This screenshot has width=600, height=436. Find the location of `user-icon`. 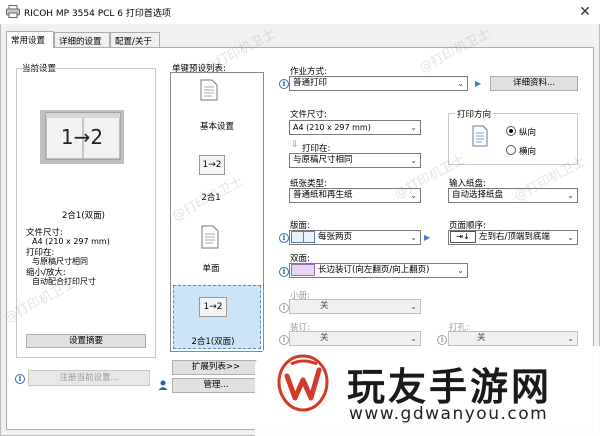

user-icon is located at coordinates (163, 385).